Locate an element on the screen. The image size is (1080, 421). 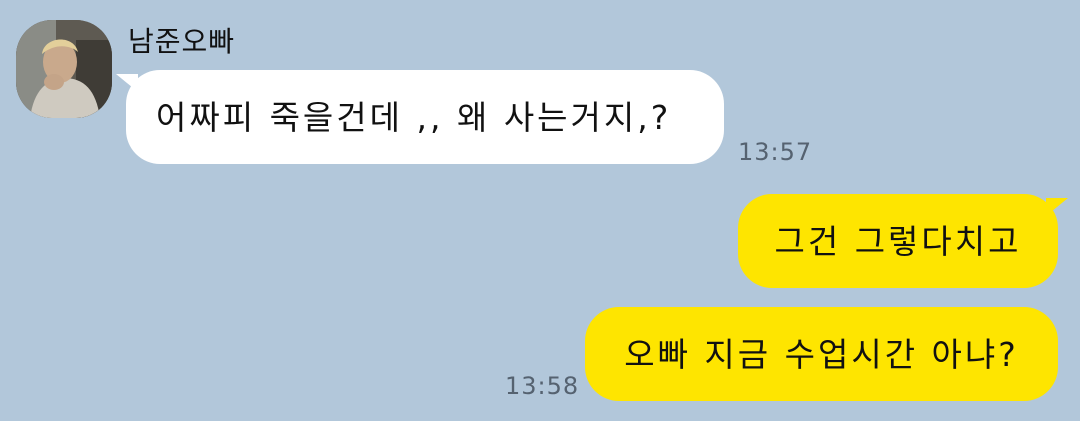
message-timestamp: 13:58 is located at coordinates (542, 386).